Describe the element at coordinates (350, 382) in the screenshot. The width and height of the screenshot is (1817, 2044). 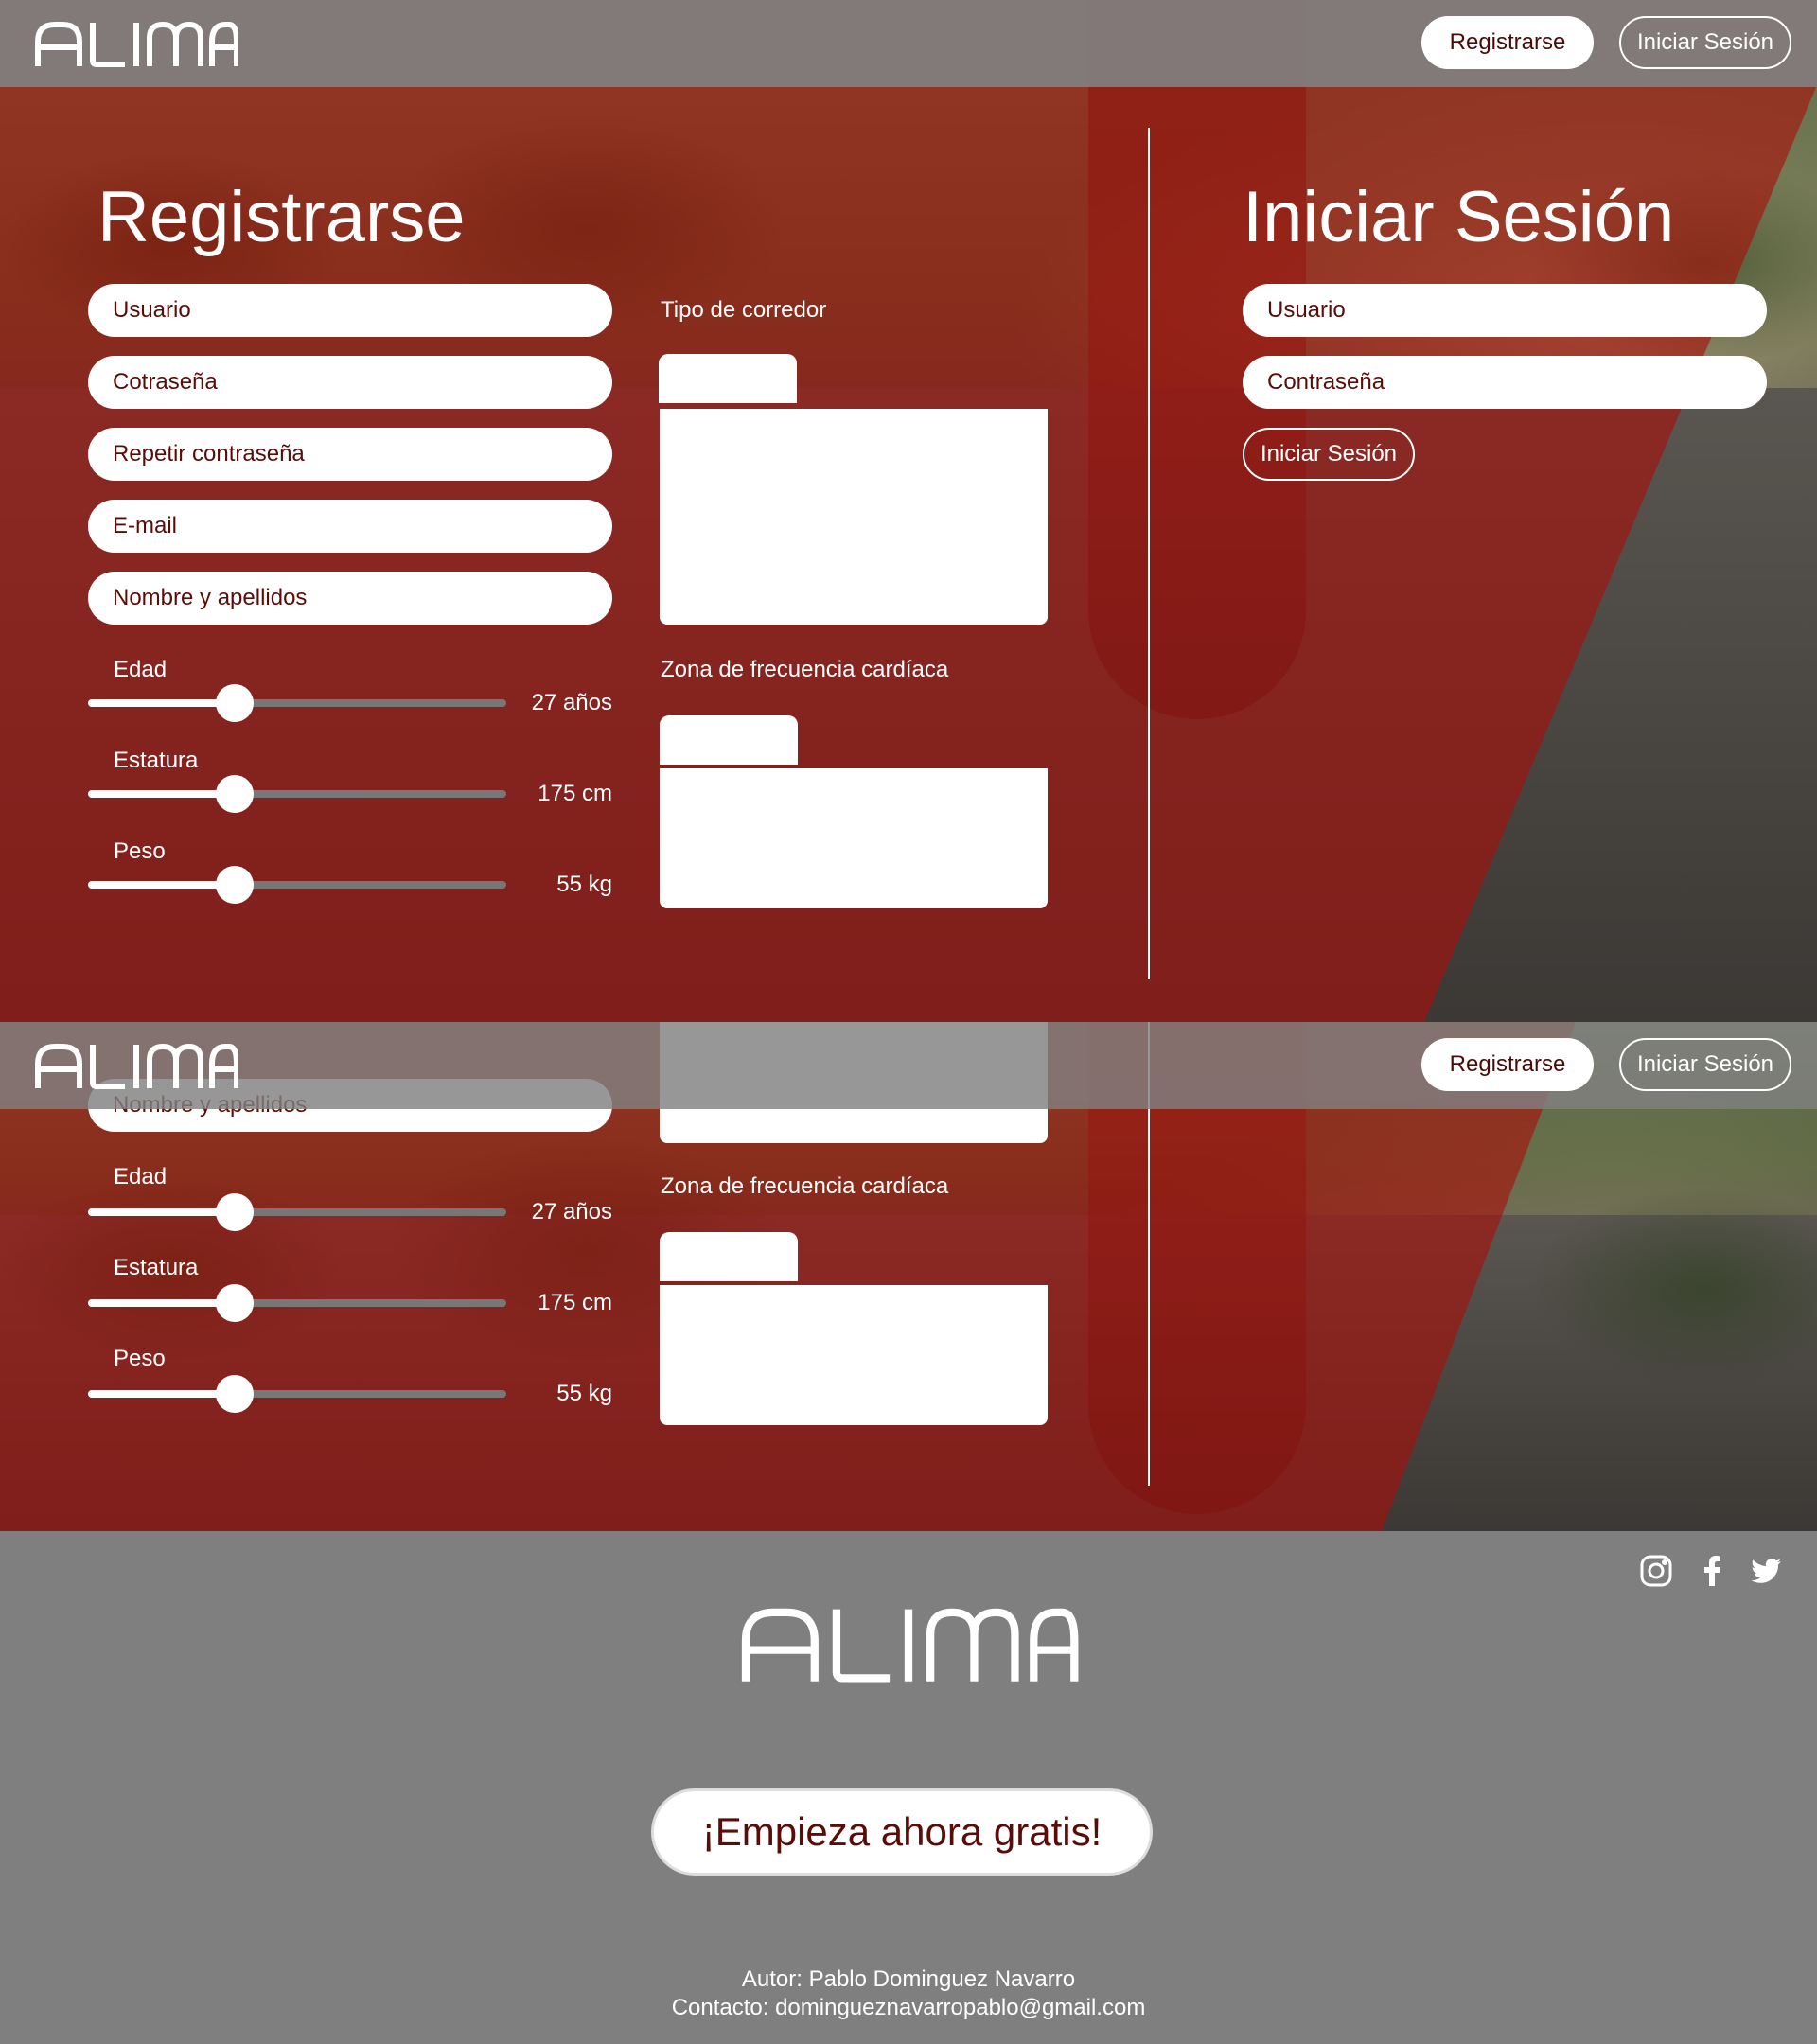
I see `register-password-input: Cotraseña` at that location.